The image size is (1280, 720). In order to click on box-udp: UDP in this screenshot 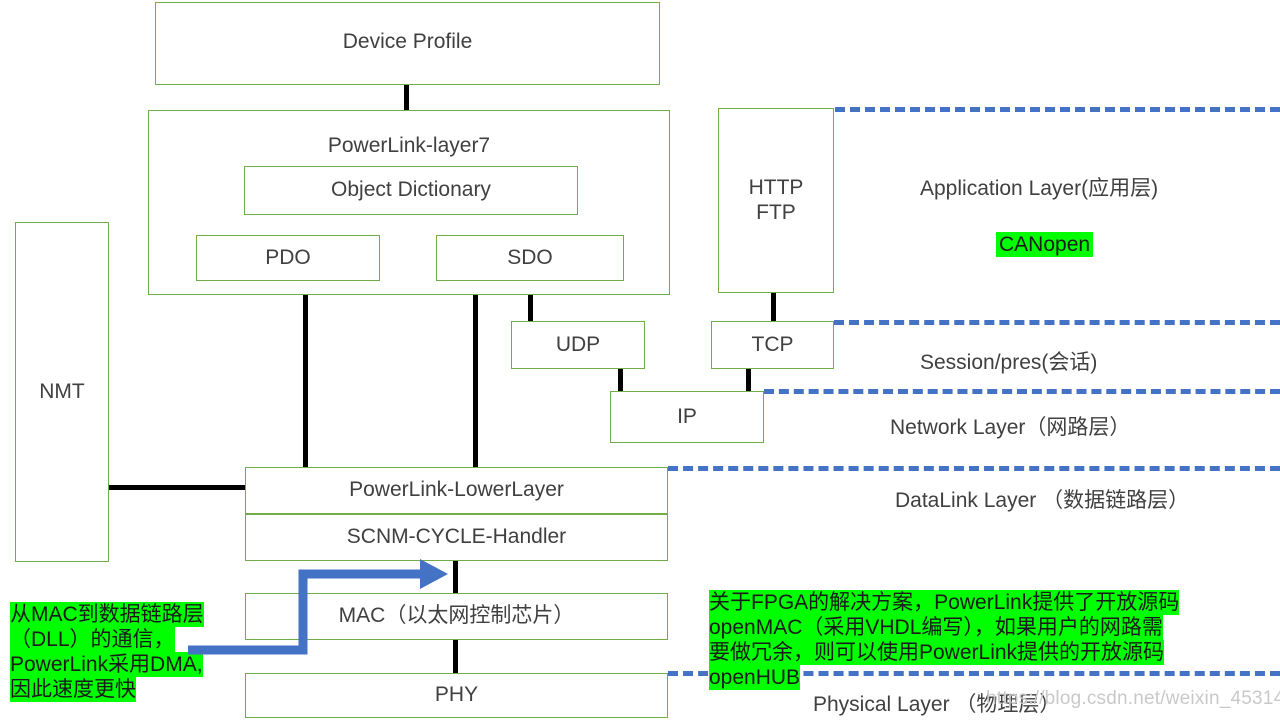, I will do `click(578, 345)`.